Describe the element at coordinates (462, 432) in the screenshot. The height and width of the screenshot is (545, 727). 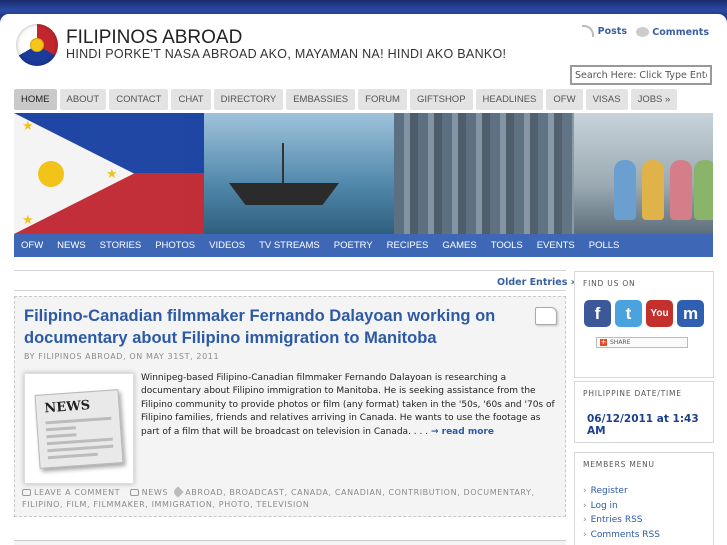
I see `read-more-link: → read more` at that location.